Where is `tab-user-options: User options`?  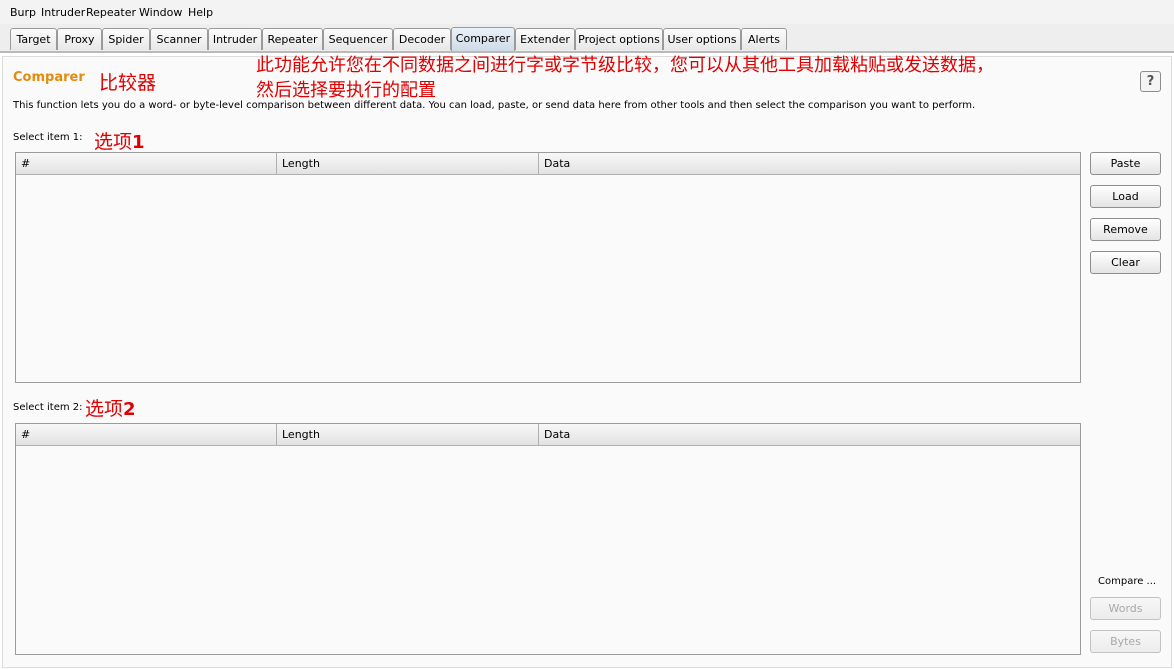
tab-user-options: User options is located at coordinates (702, 39).